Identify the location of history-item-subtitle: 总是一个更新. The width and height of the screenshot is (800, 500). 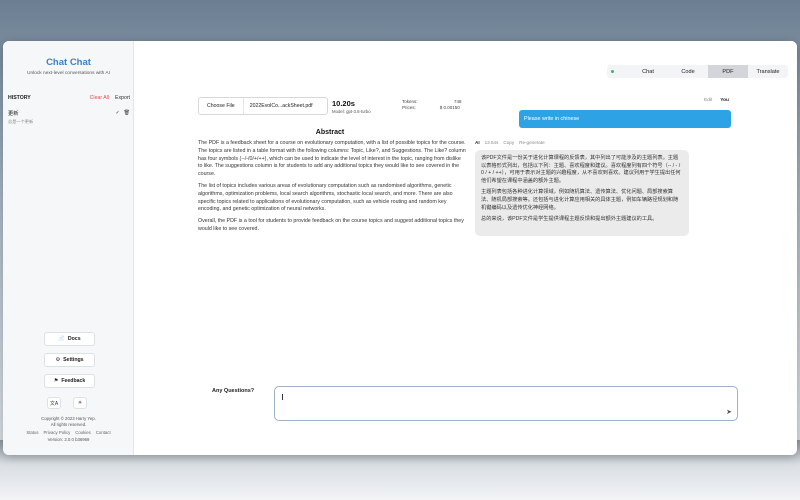
(21, 121).